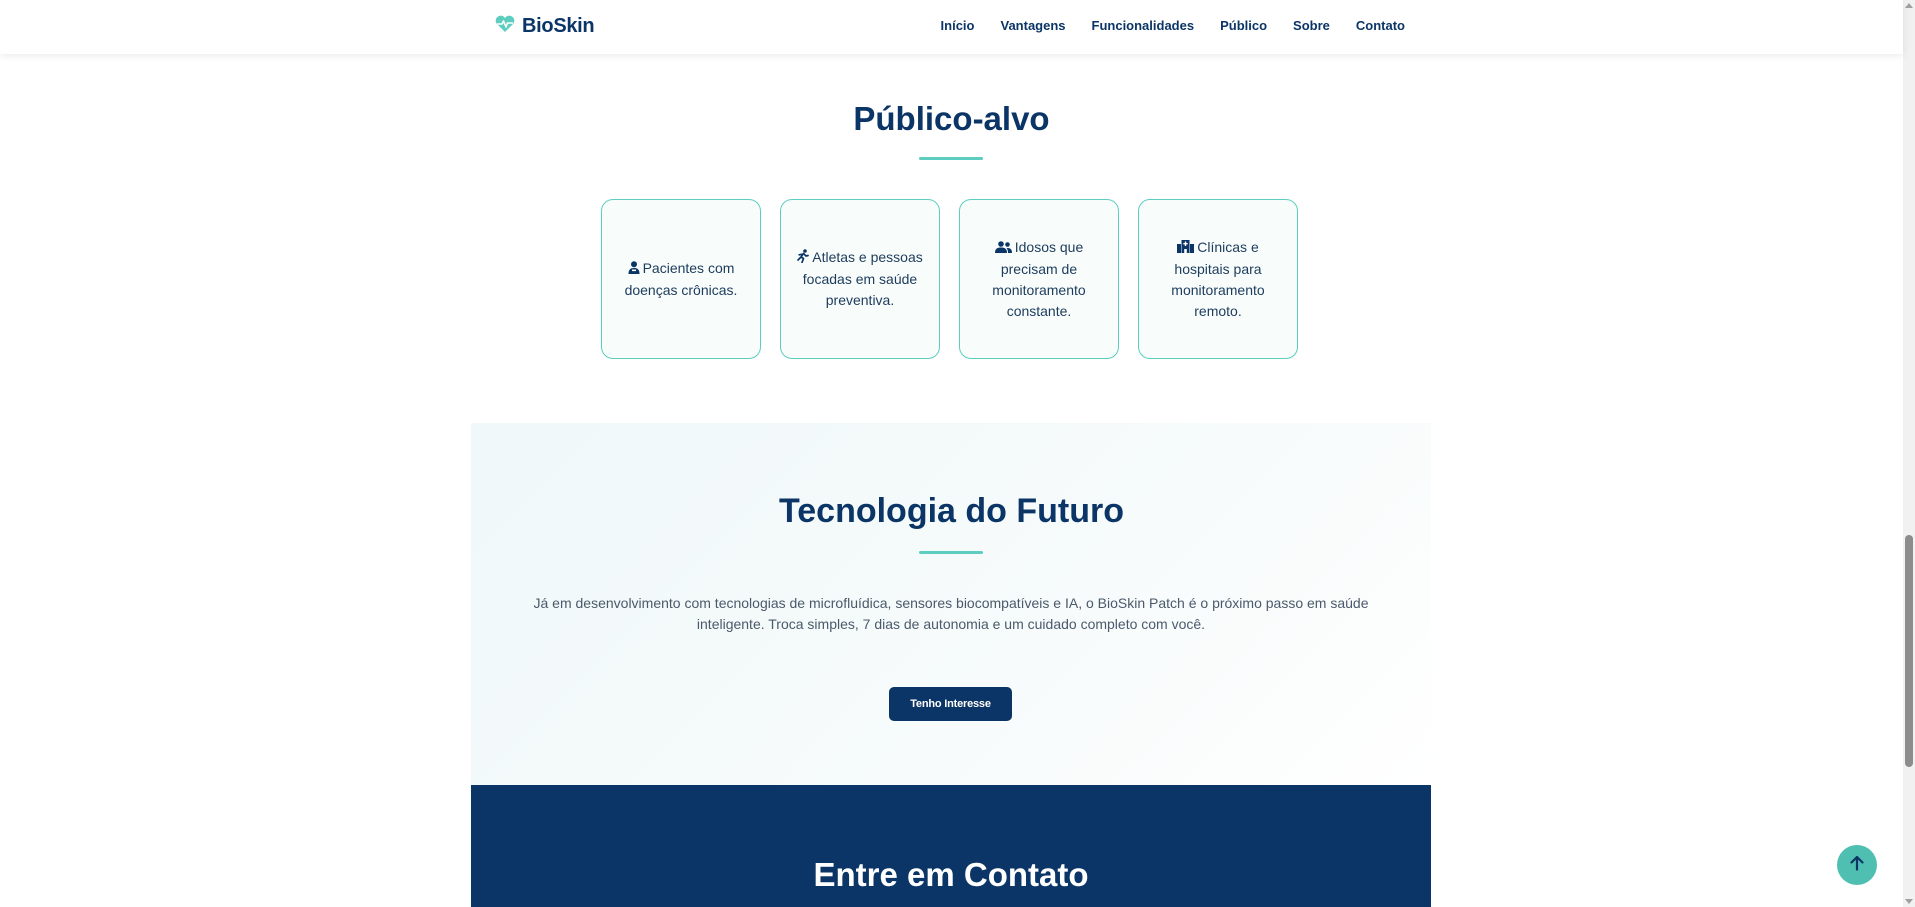 This screenshot has width=1915, height=907. Describe the element at coordinates (950, 704) in the screenshot. I see `interest-button: Tenho Interesse` at that location.